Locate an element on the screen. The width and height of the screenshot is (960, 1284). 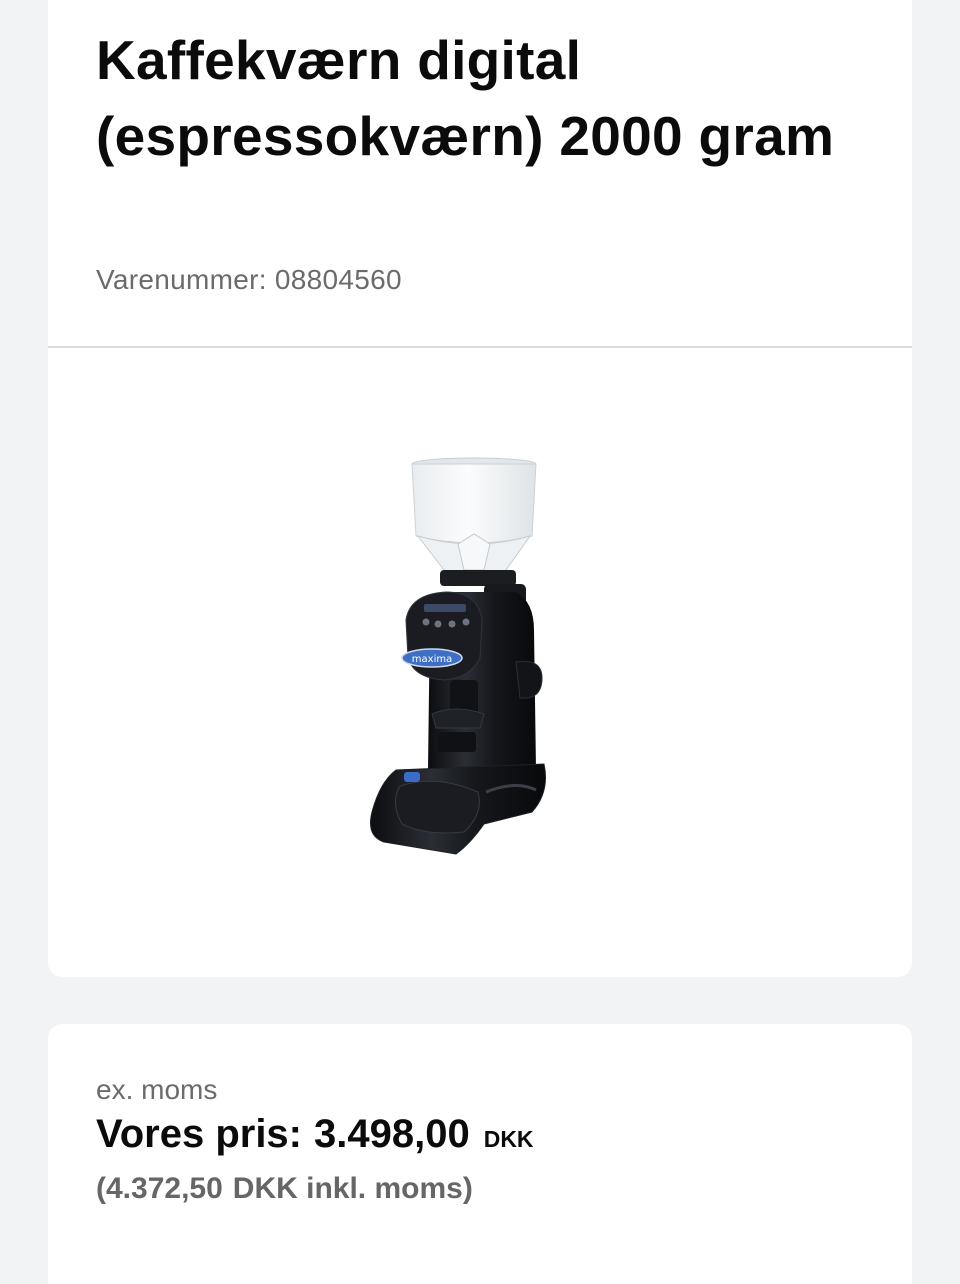
our-price-label: Vores pris: is located at coordinates (199, 1134).